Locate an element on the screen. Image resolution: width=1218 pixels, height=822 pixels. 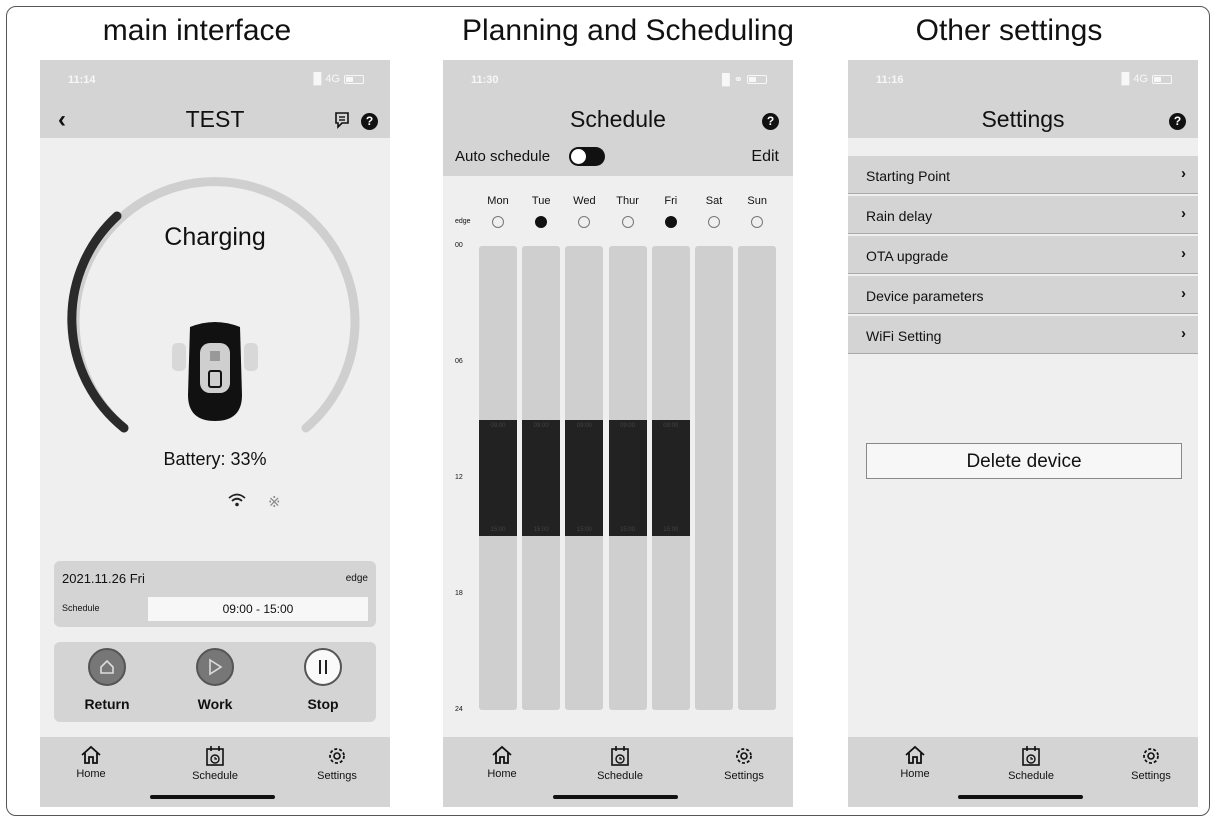
status-icons: █ ⚭ is located at coordinates (744, 79).